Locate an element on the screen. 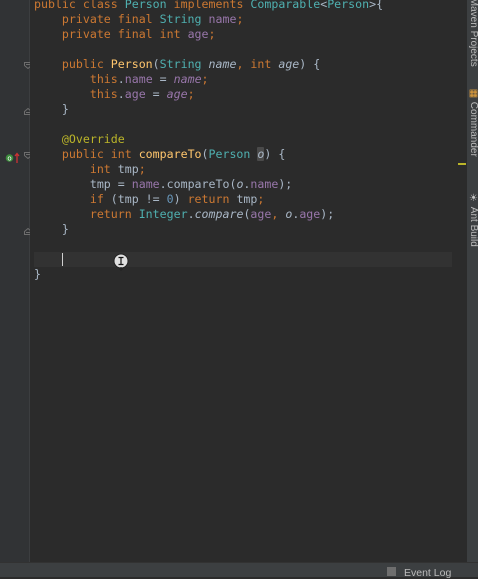 The width and height of the screenshot is (478, 579). code-token: tmp = is located at coordinates (83, 184).